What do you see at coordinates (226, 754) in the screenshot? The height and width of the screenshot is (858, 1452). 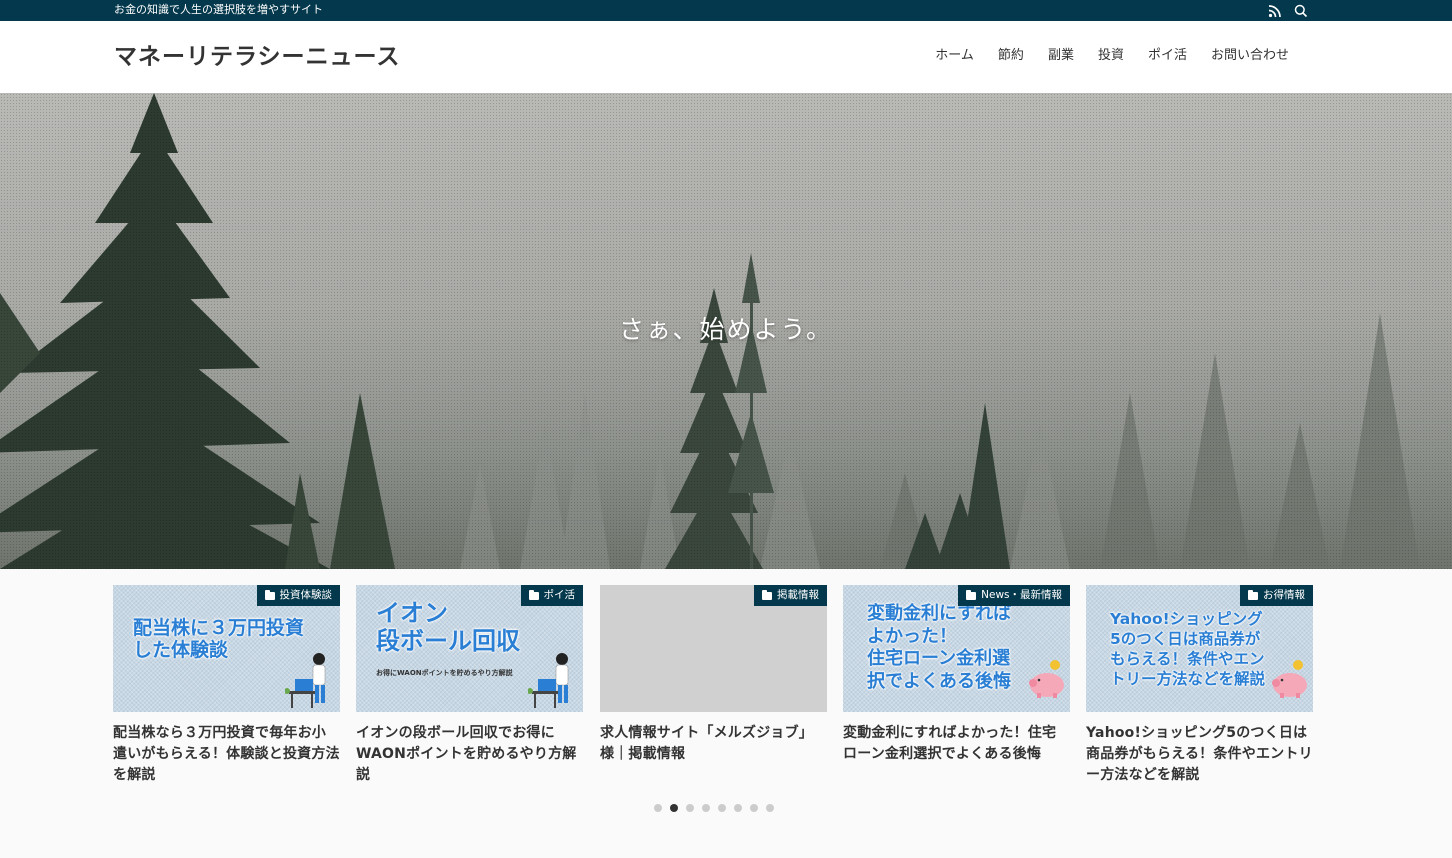 I see `card-title: 配当株なら３万円投資で毎年お小遣いがもらえる！体験談と投資方法を解説` at bounding box center [226, 754].